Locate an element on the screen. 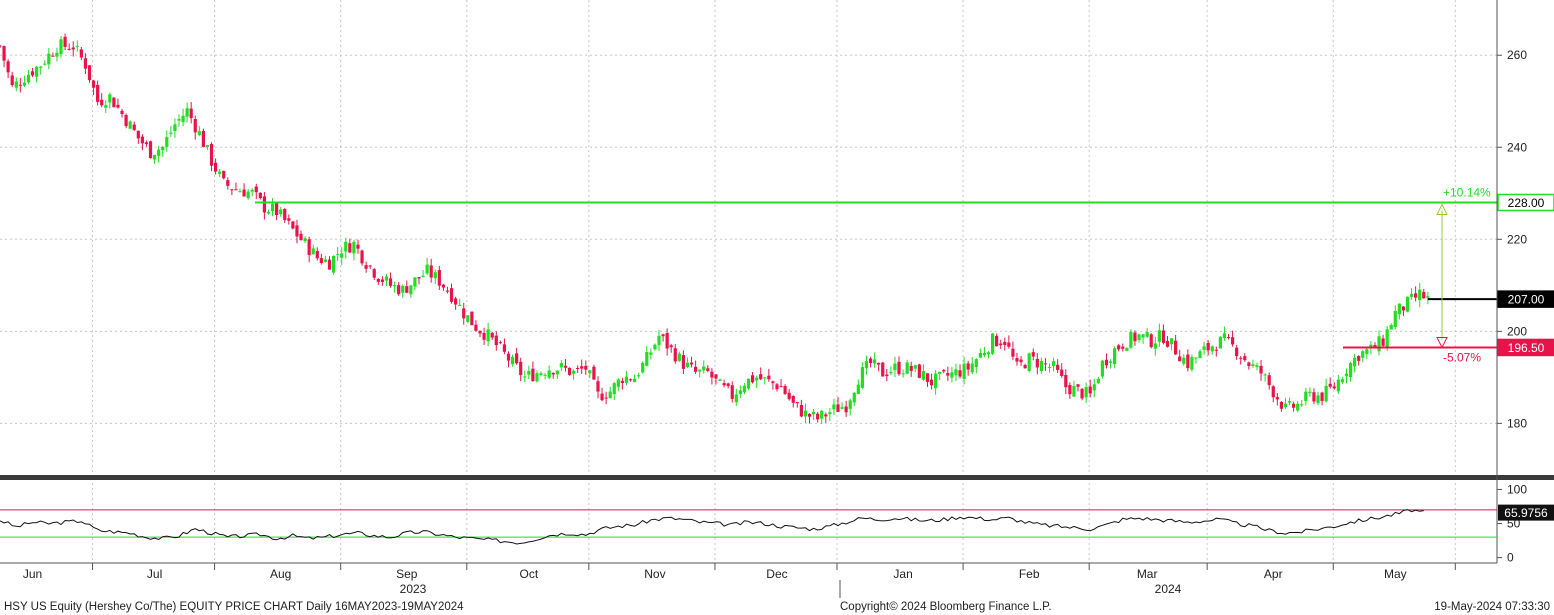 This screenshot has width=1554, height=615. month-label: Dec is located at coordinates (776, 574).